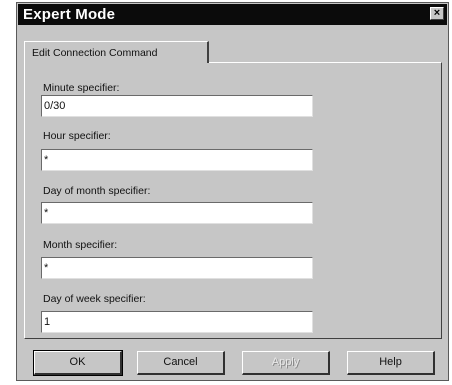 The height and width of the screenshot is (385, 452). Describe the element at coordinates (97, 191) in the screenshot. I see `day-of-month-specifier-label: Day of month specifier:` at that location.